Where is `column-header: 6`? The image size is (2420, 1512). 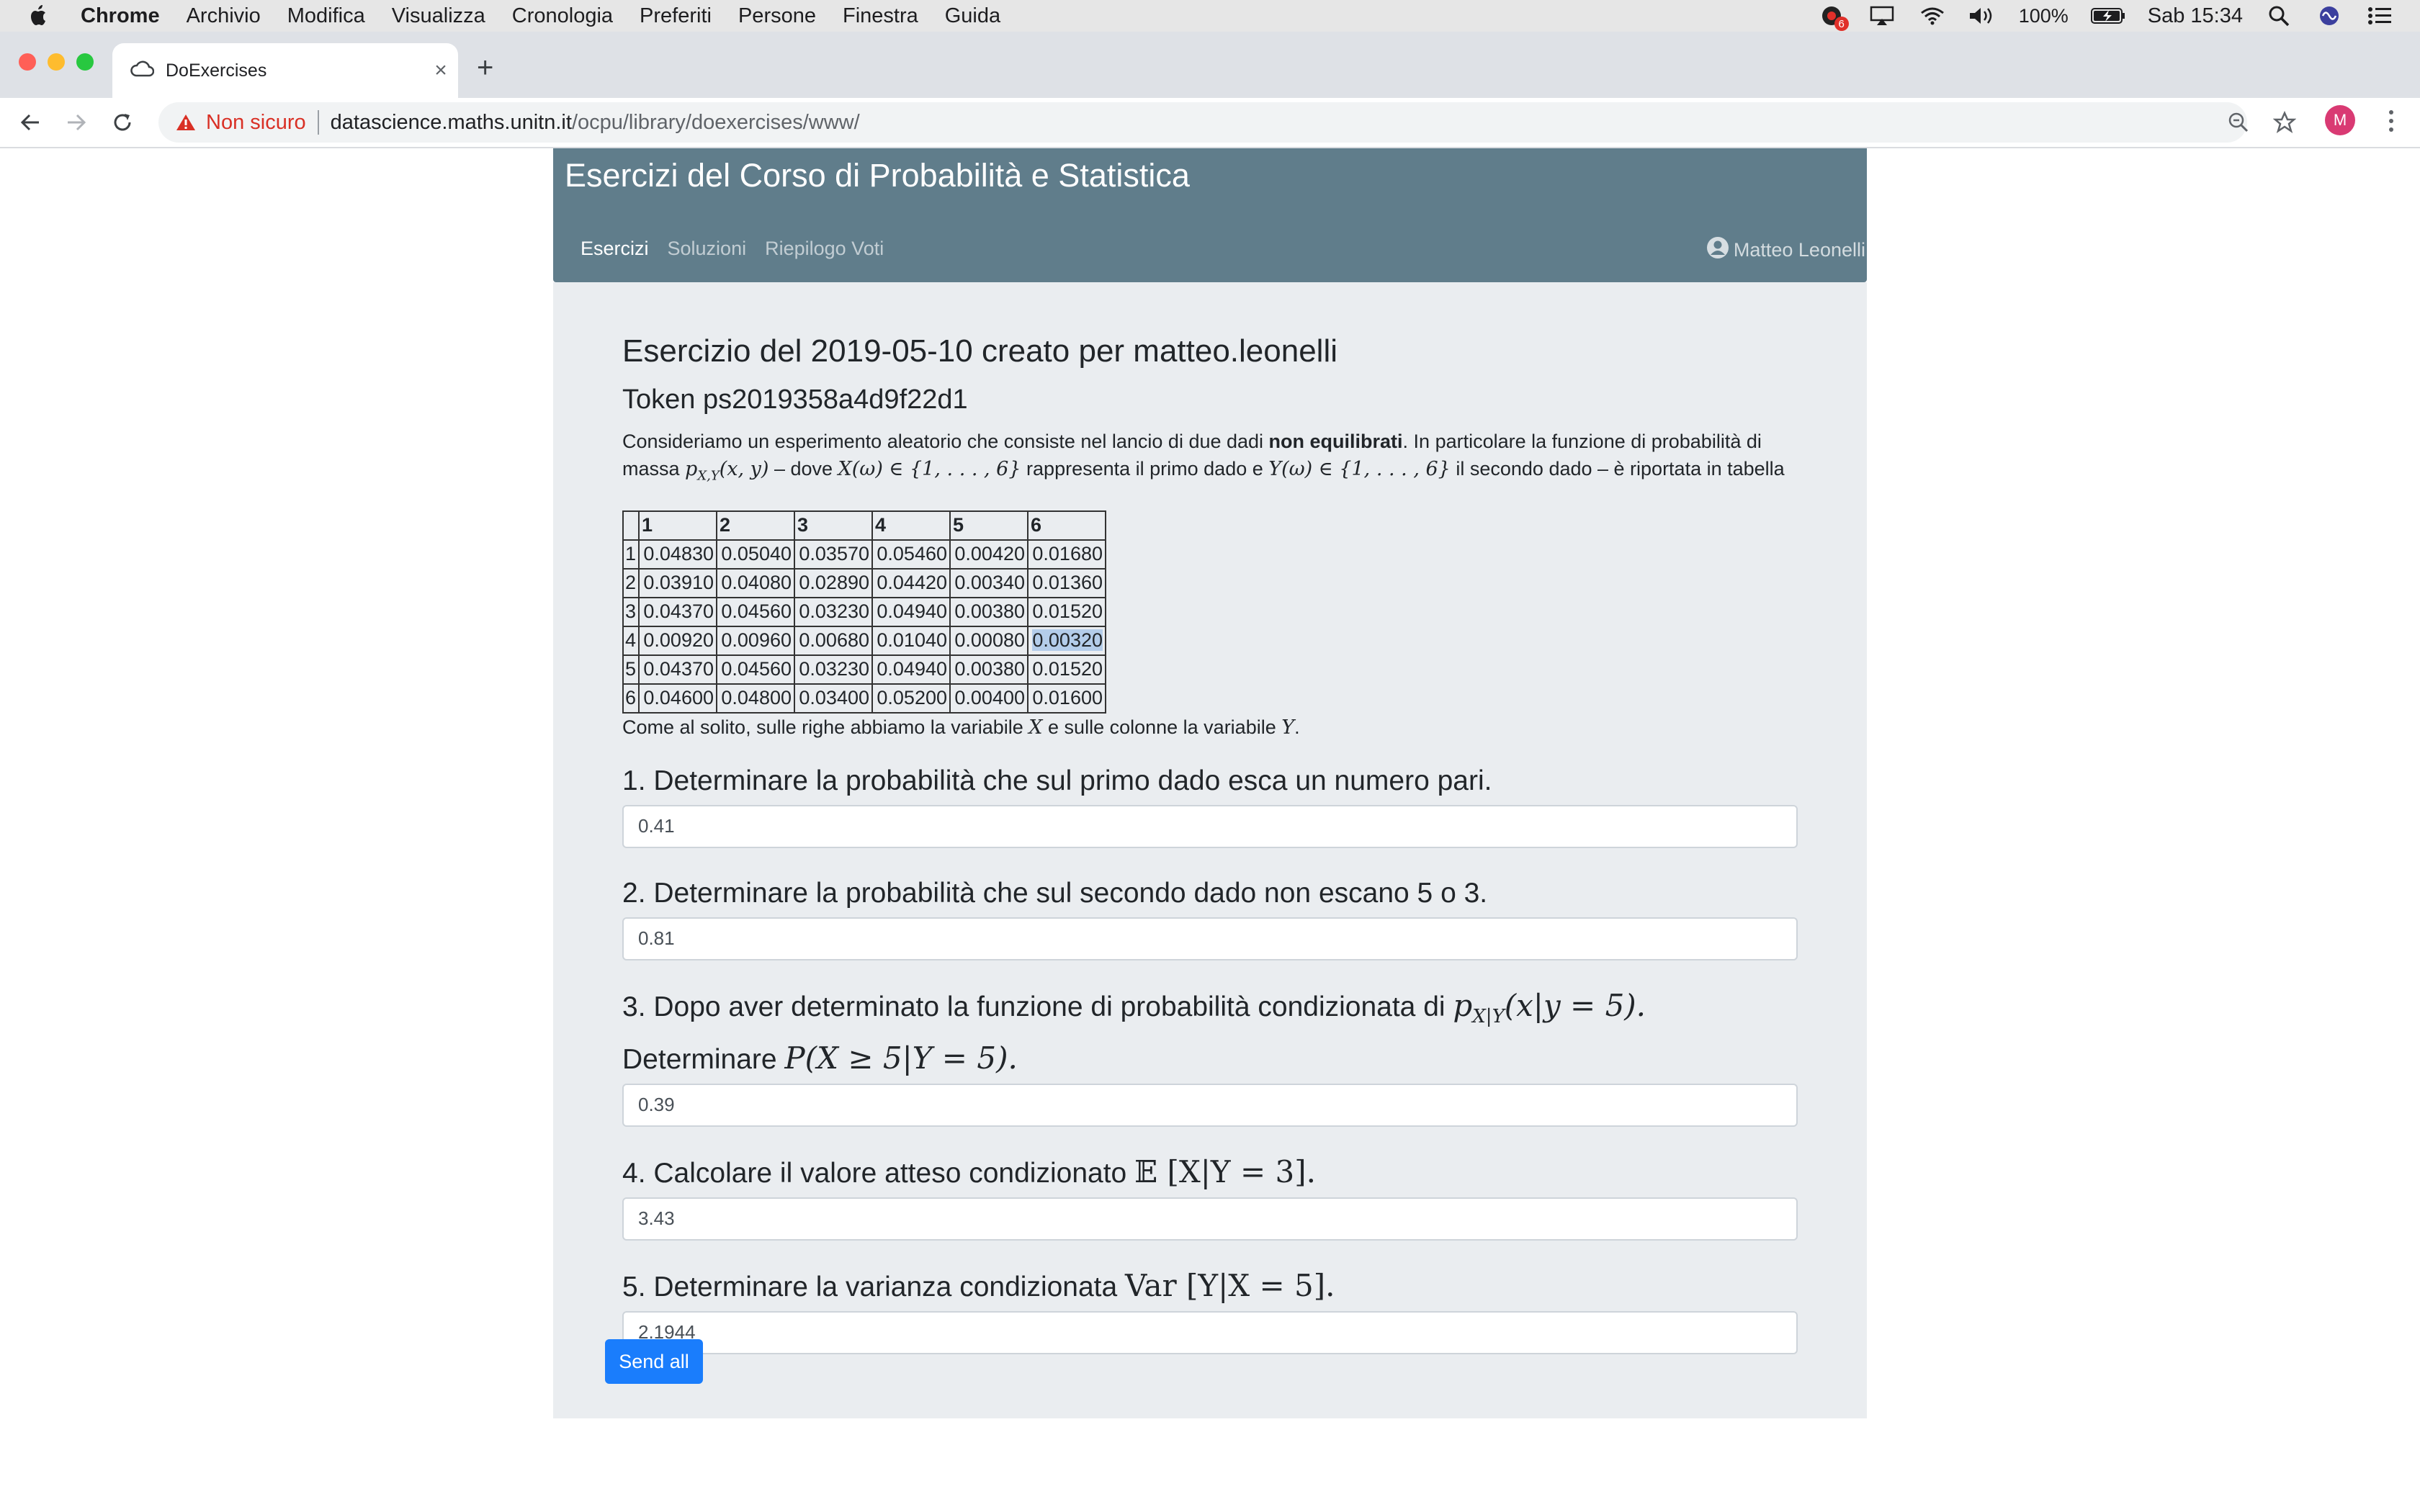 column-header: 6 is located at coordinates (1066, 525).